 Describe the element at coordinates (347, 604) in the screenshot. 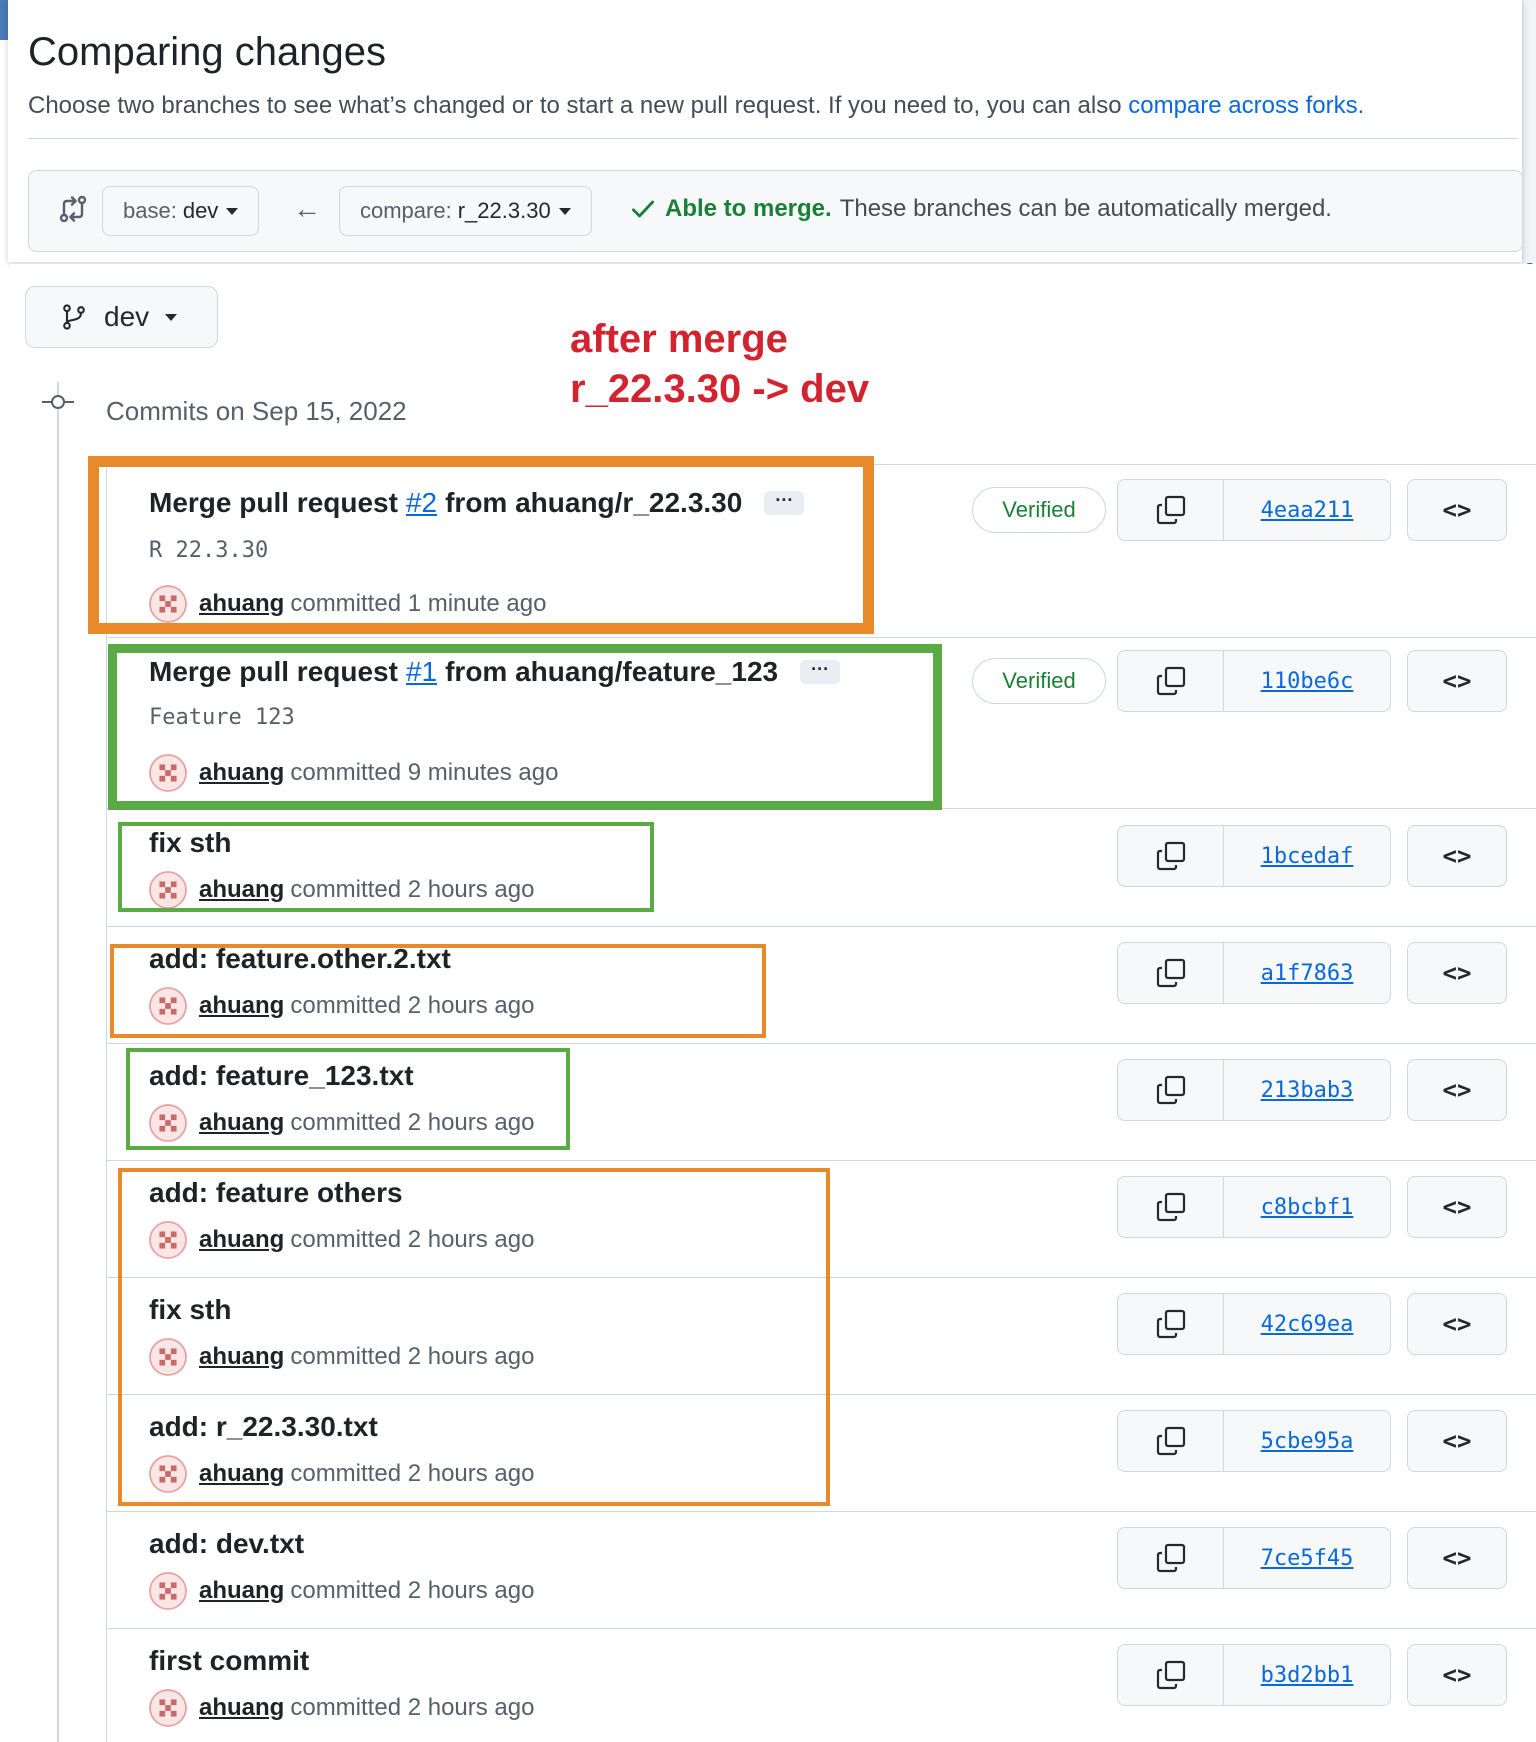

I see `commit-meta: ahuang committed 1 minute ago` at that location.